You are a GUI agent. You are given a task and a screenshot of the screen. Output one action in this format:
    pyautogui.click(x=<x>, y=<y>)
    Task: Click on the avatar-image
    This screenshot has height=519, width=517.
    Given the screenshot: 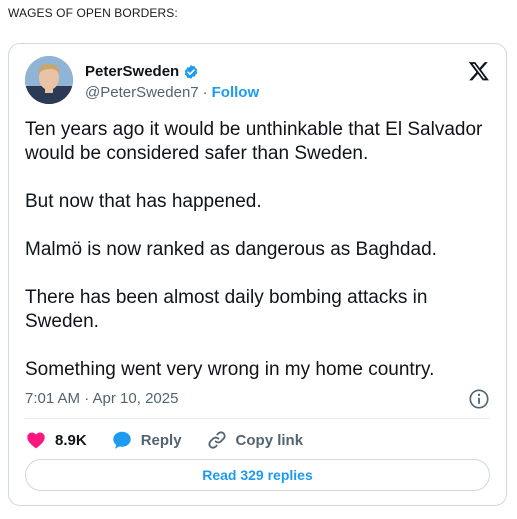 What is the action you would take?
    pyautogui.click(x=49, y=80)
    